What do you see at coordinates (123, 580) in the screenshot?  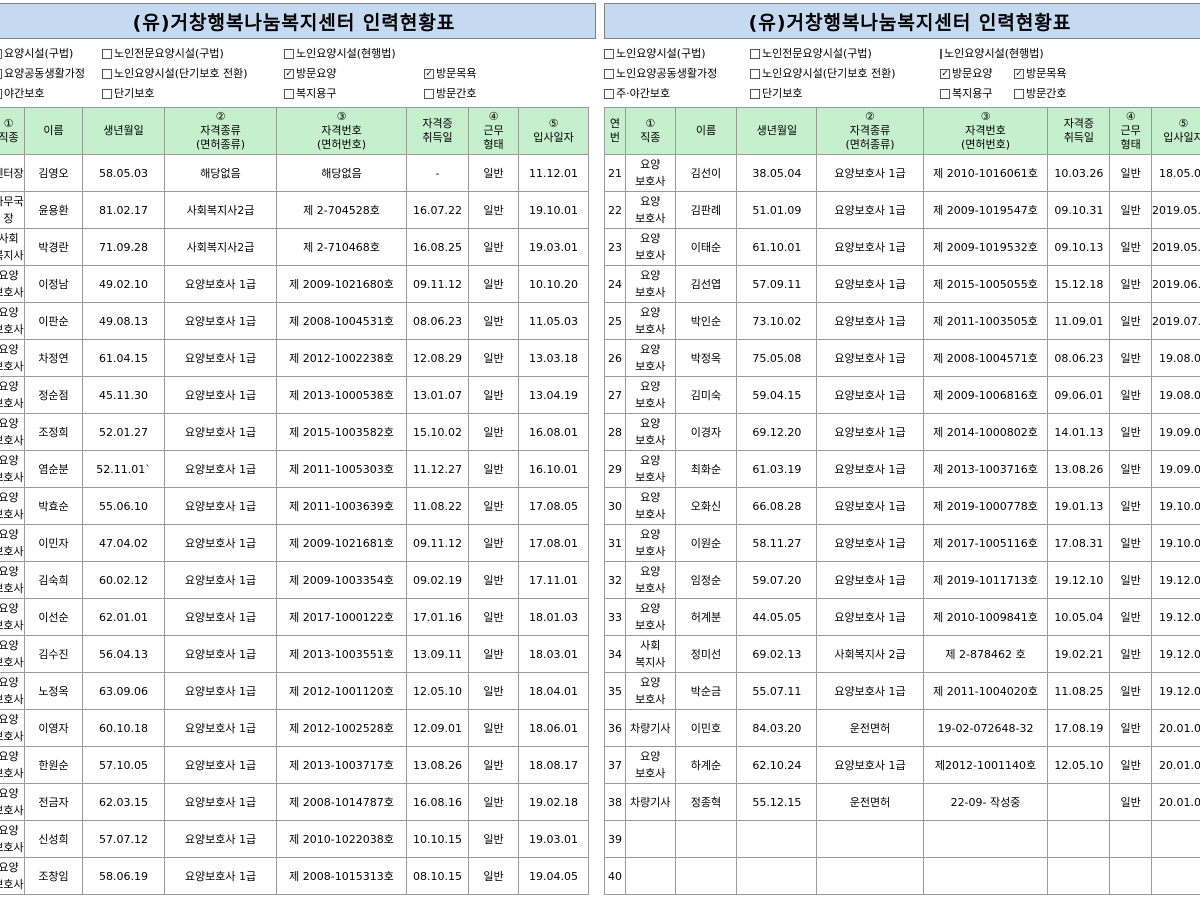 I see `cell-birth: 60.02.12` at bounding box center [123, 580].